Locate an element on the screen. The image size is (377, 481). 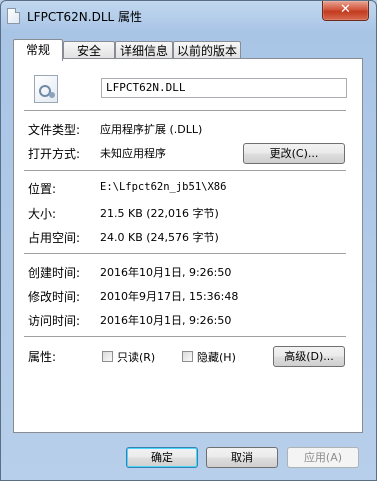
hidden-checkbox is located at coordinates (187, 356).